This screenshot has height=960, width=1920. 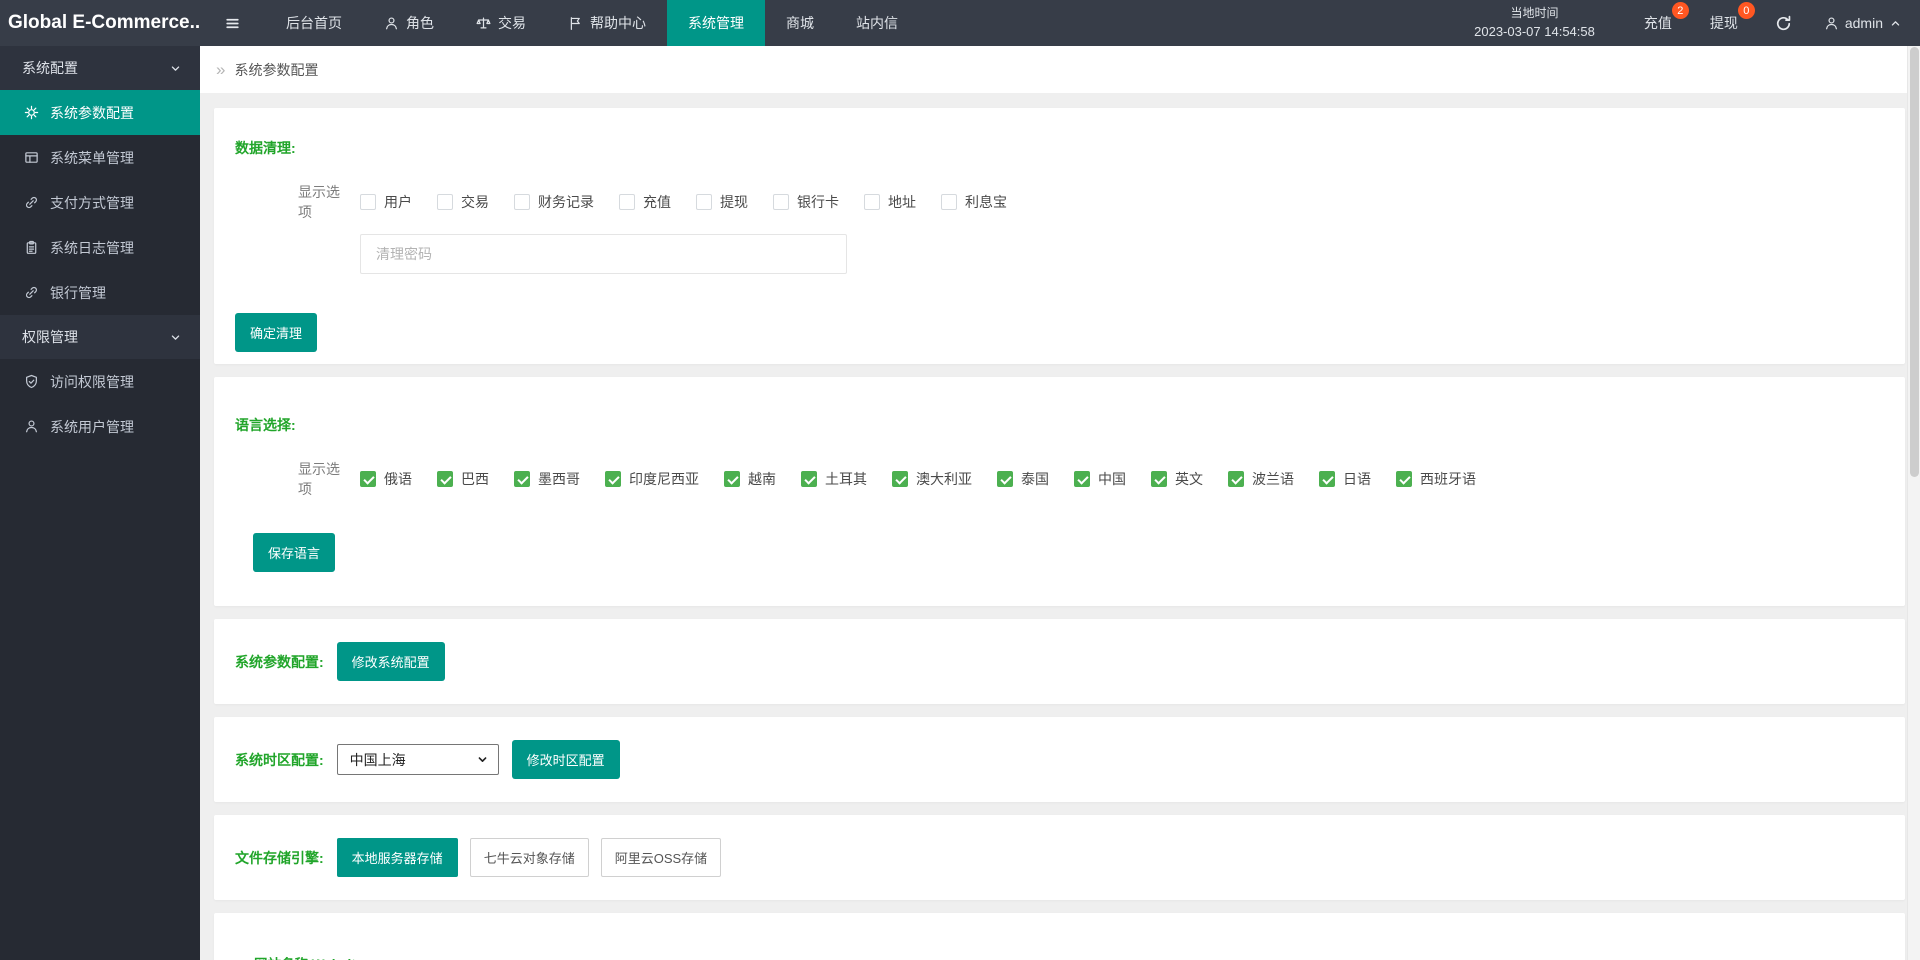 I want to click on nav-item: 站内信, so click(x=877, y=23).